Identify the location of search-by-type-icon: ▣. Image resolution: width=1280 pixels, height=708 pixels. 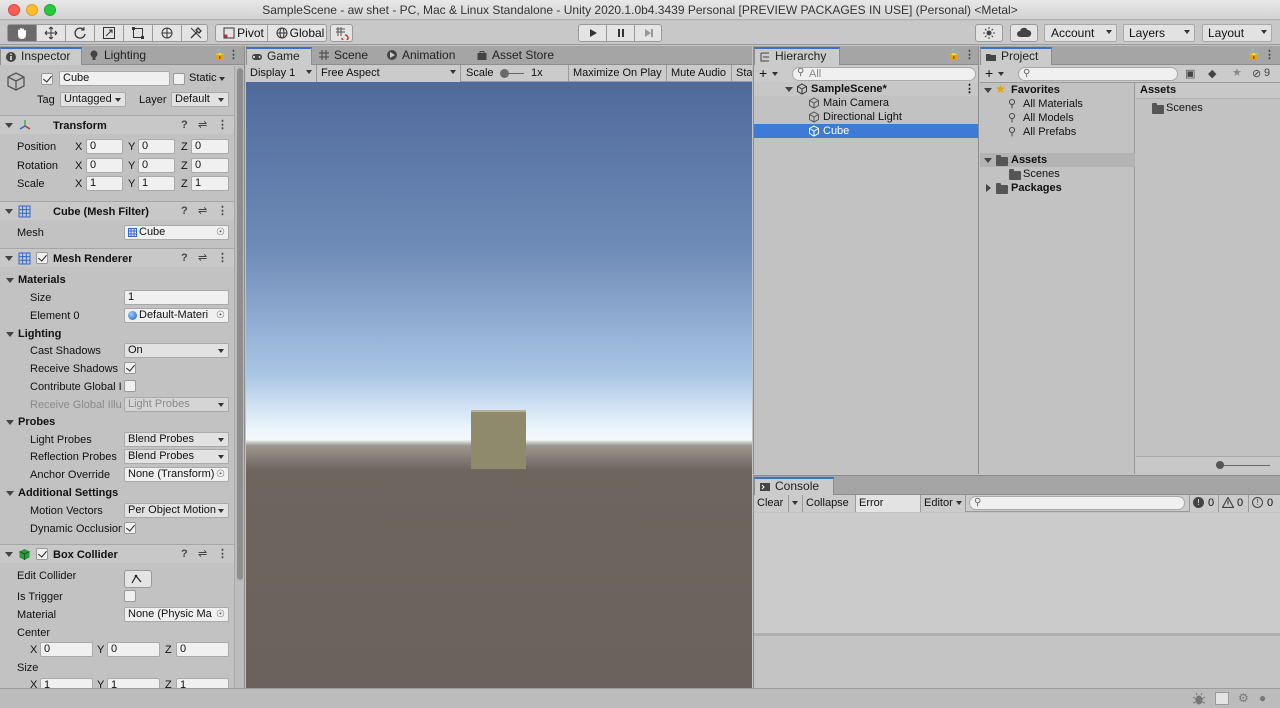
(1190, 73).